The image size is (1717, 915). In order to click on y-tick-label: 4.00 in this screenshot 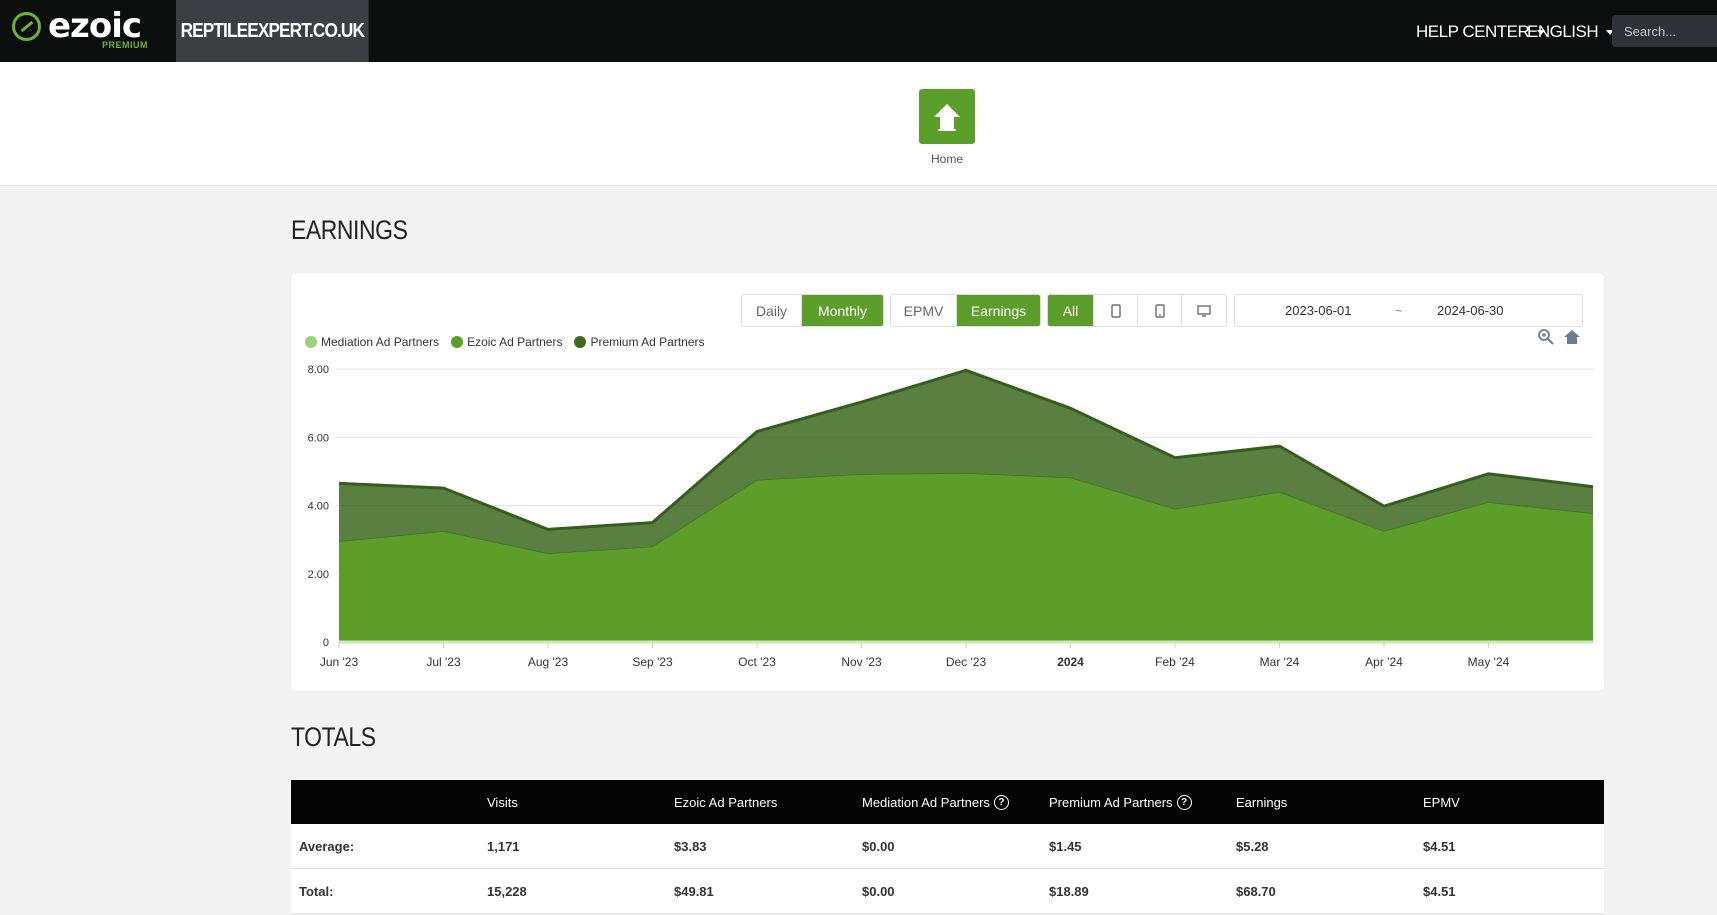, I will do `click(318, 507)`.